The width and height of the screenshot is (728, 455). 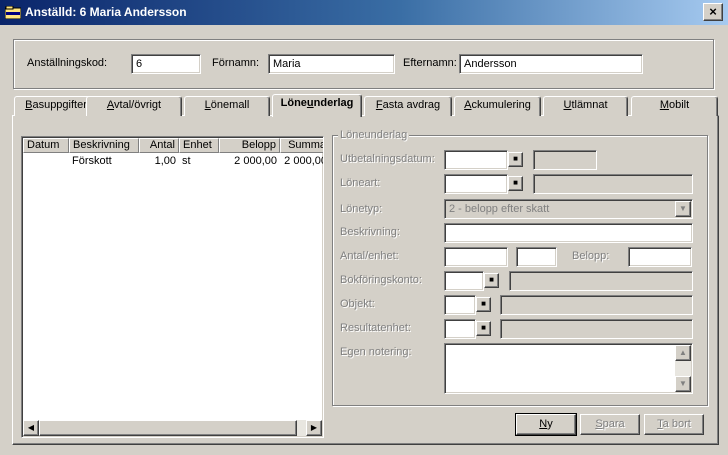 I want to click on tab-2: Avtal/övrigt, so click(x=134, y=106).